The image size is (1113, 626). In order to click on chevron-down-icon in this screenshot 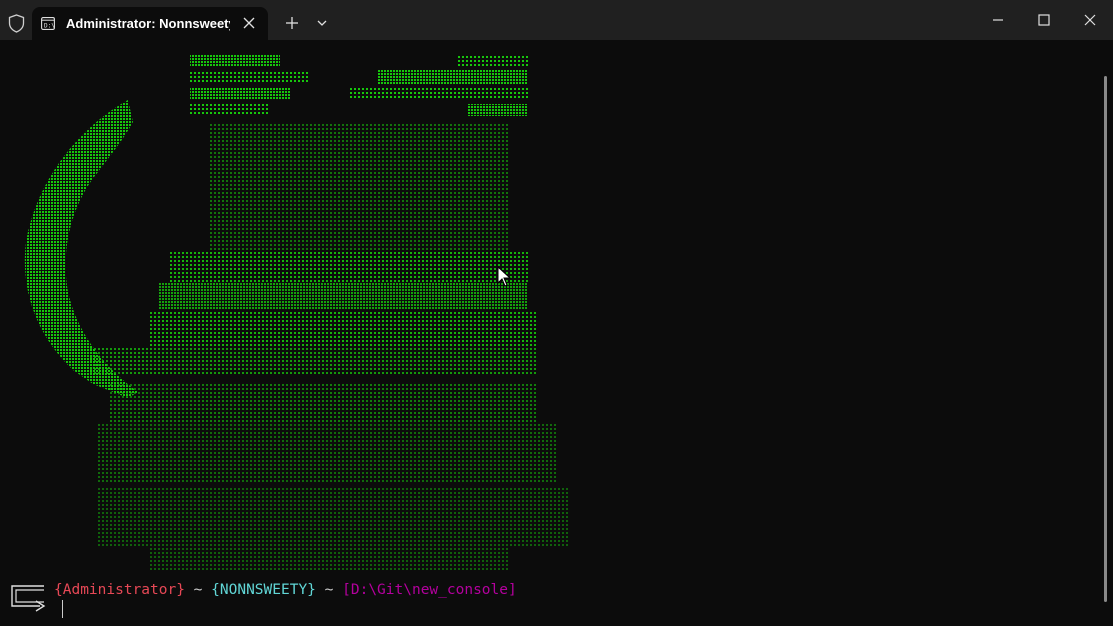, I will do `click(322, 23)`.